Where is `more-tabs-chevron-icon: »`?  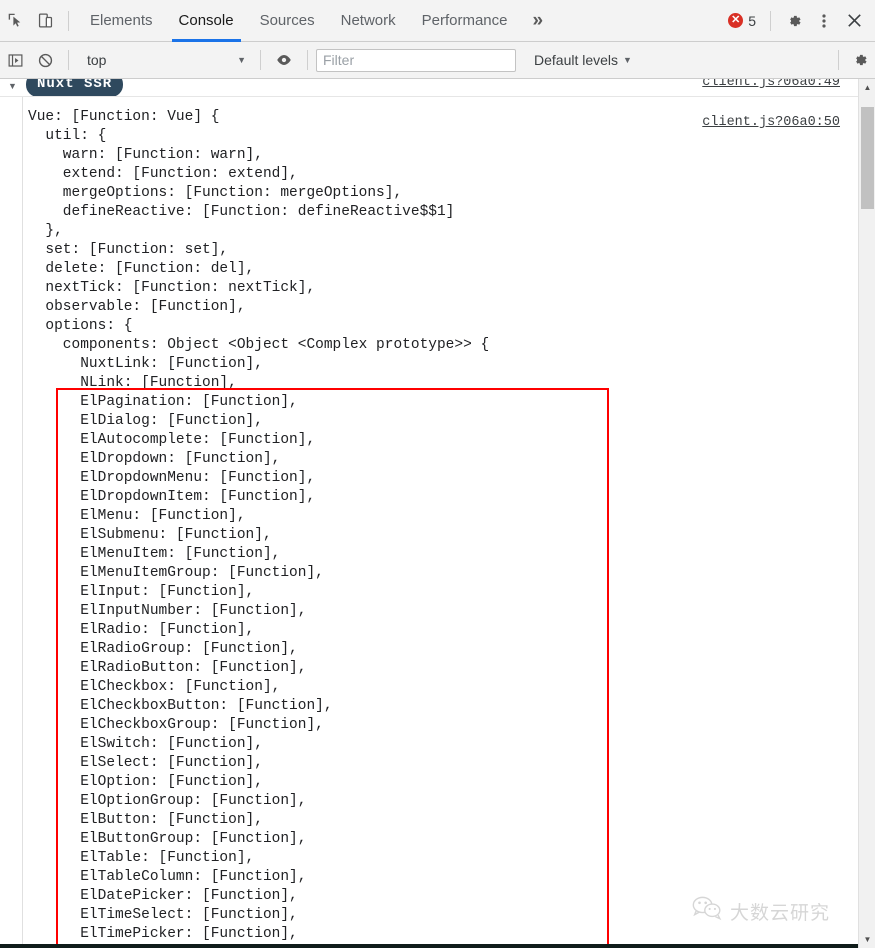
more-tabs-chevron-icon: » is located at coordinates (538, 21).